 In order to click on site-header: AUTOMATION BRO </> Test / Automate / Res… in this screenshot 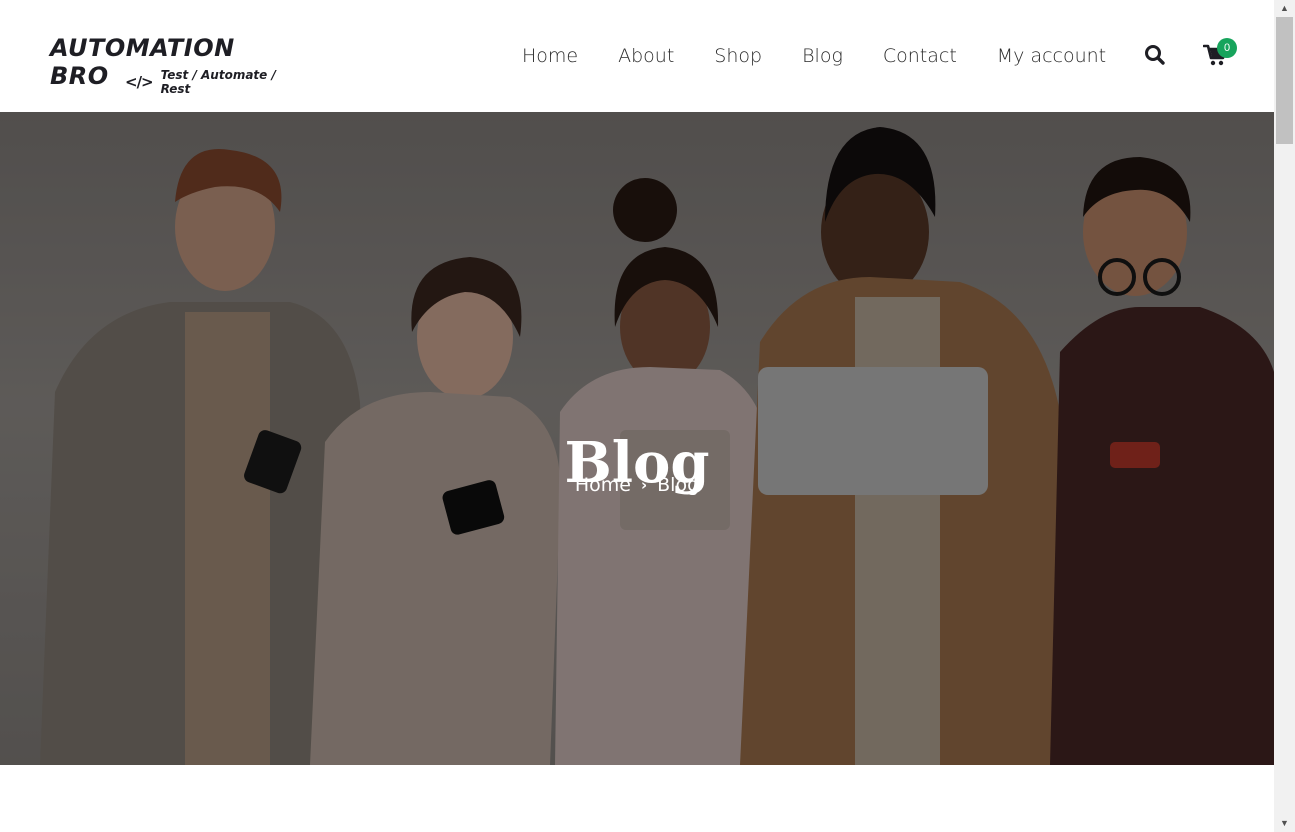, I will do `click(637, 56)`.